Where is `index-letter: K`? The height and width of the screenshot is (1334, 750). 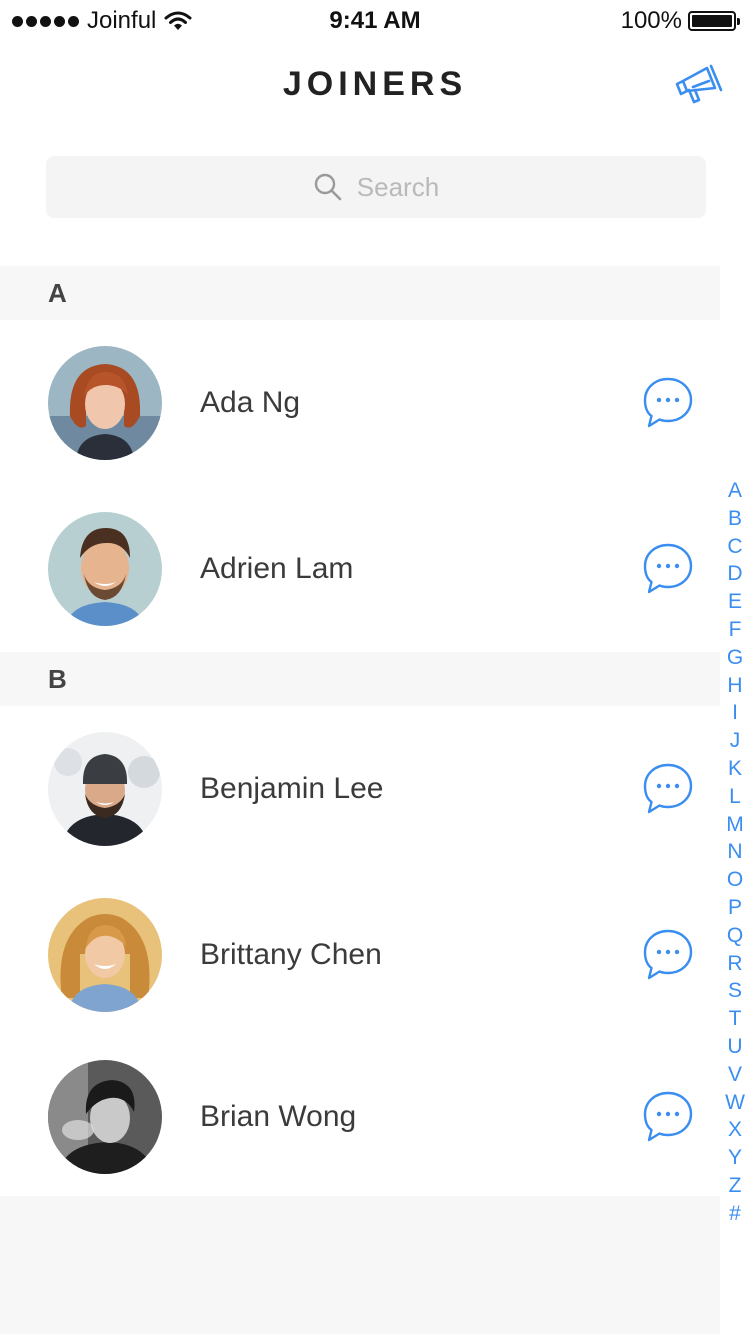
index-letter: K is located at coordinates (735, 769).